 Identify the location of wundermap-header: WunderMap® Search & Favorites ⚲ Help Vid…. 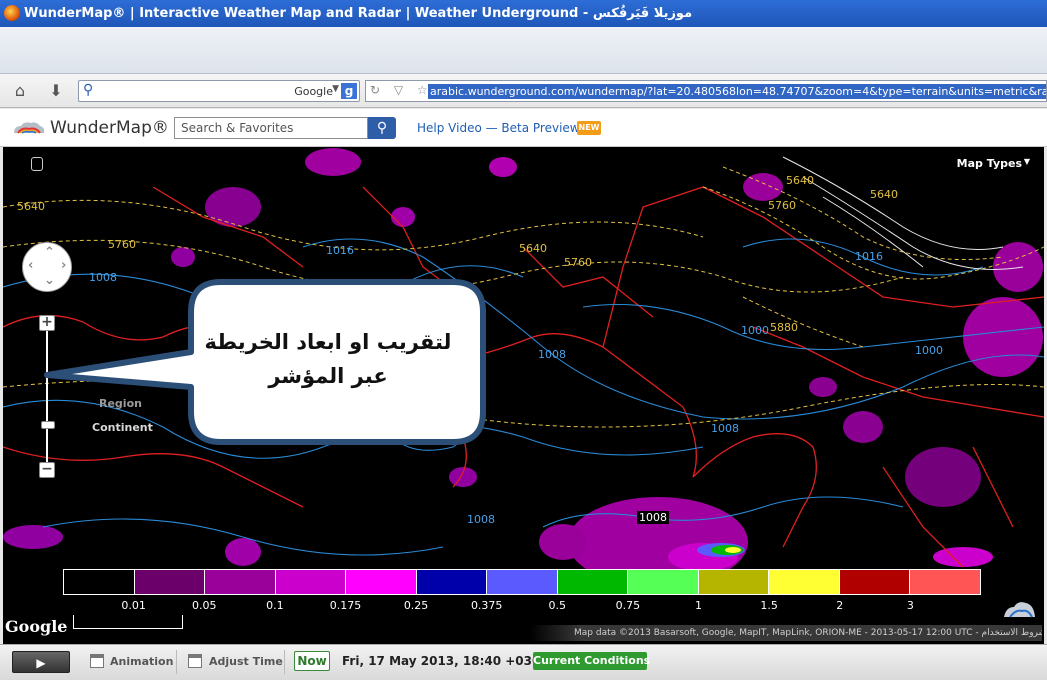
(523, 128).